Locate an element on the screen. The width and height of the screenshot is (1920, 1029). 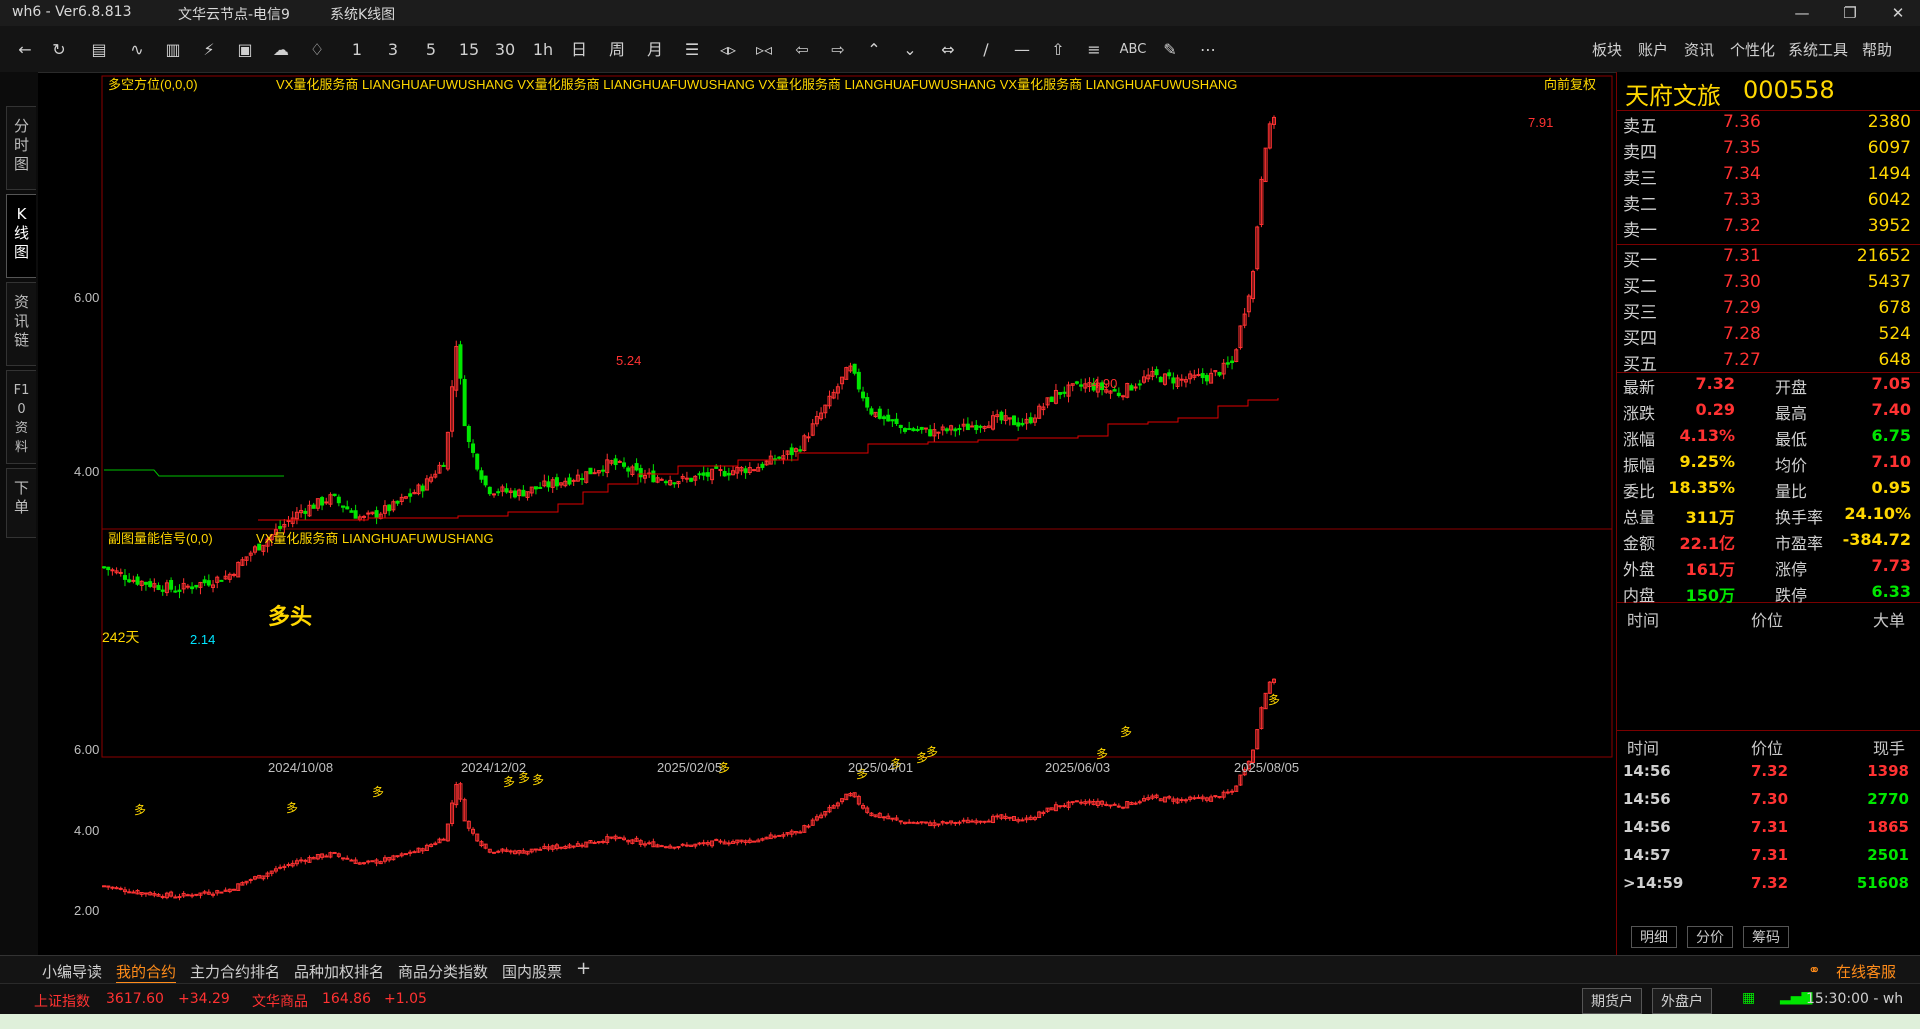
period-day: 日 is located at coordinates (579, 50).